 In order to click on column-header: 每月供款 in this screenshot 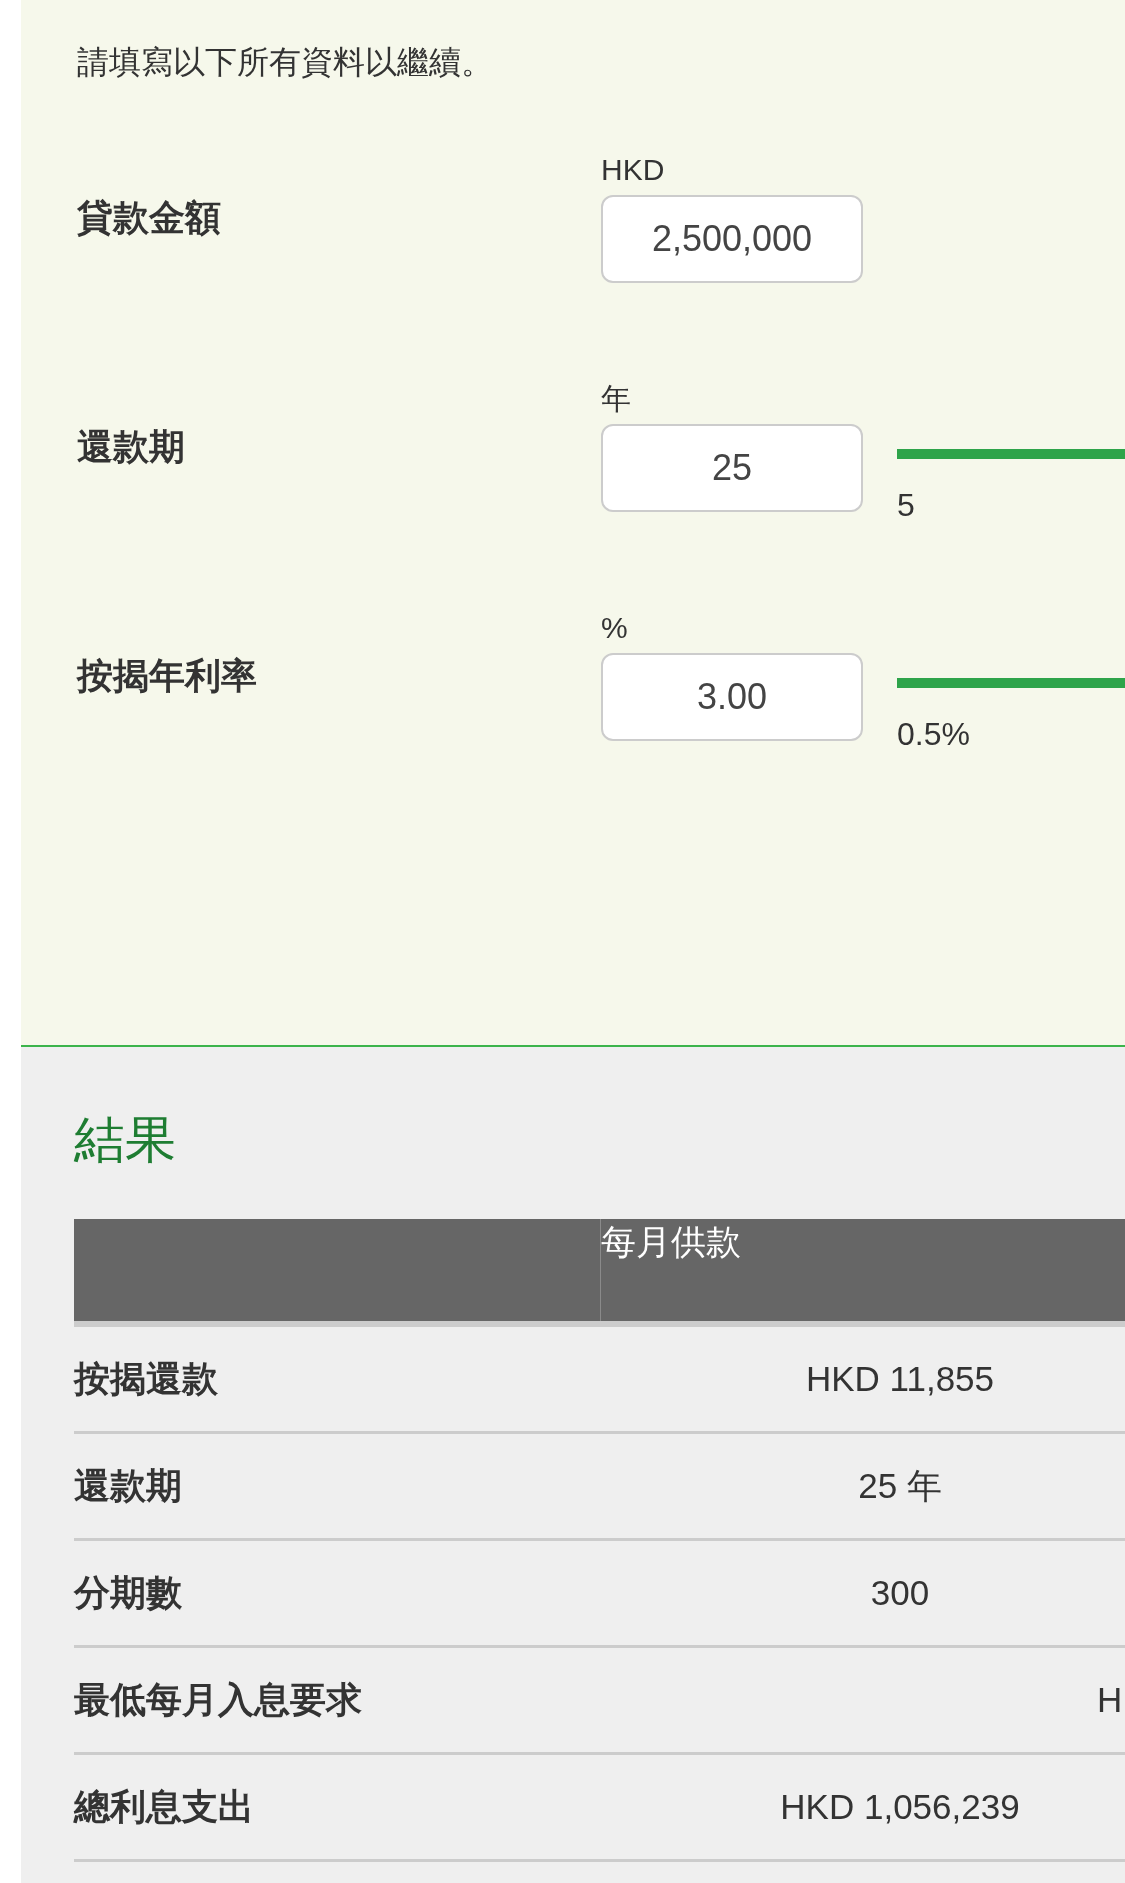, I will do `click(862, 1270)`.